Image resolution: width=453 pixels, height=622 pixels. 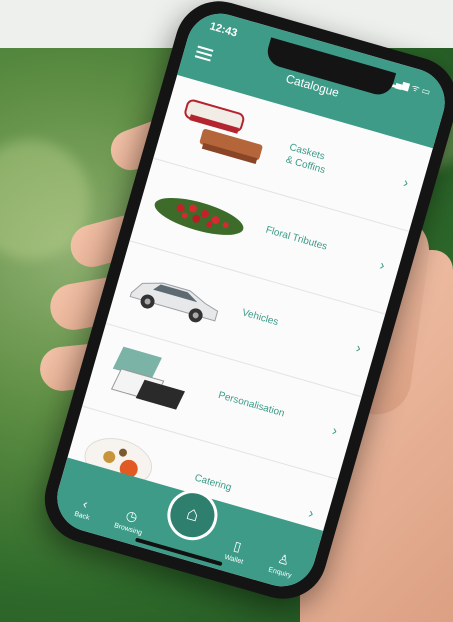 What do you see at coordinates (282, 564) in the screenshot?
I see `tab-profile: ♙ Enquiry` at bounding box center [282, 564].